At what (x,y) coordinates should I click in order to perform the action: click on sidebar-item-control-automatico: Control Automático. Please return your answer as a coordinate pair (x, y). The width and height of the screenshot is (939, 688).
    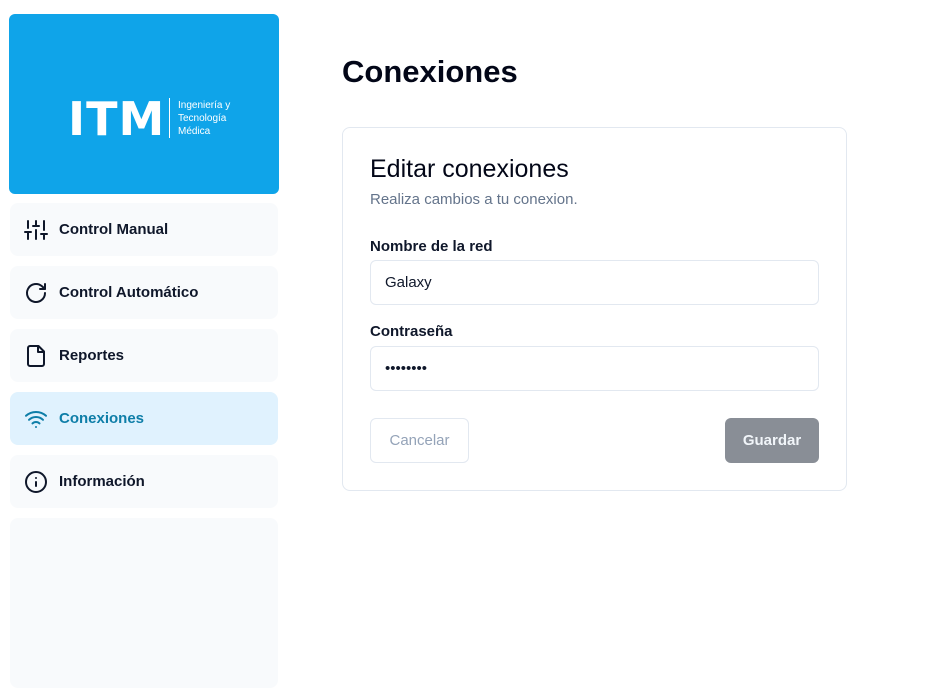
    Looking at the image, I should click on (144, 292).